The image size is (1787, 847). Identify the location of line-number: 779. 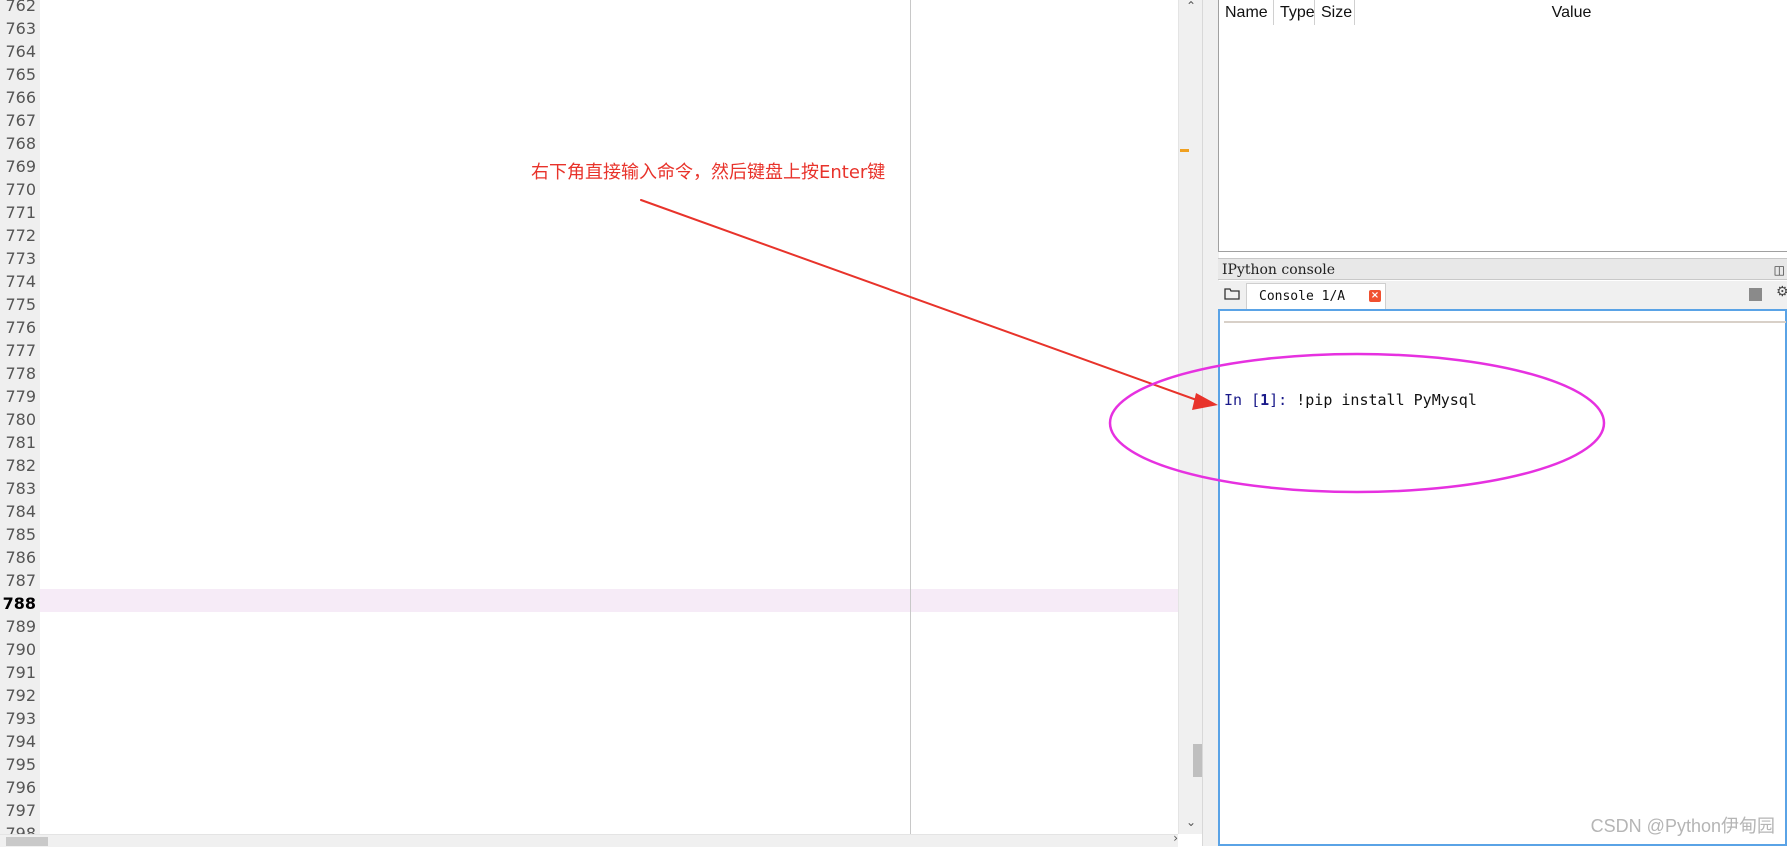
(20, 396).